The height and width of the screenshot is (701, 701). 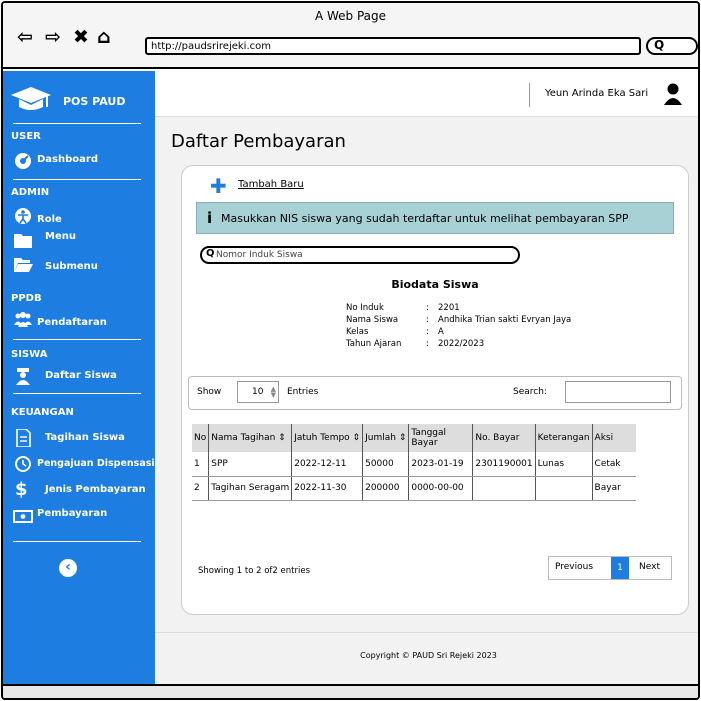 I want to click on page-1-button: 1, so click(x=620, y=568).